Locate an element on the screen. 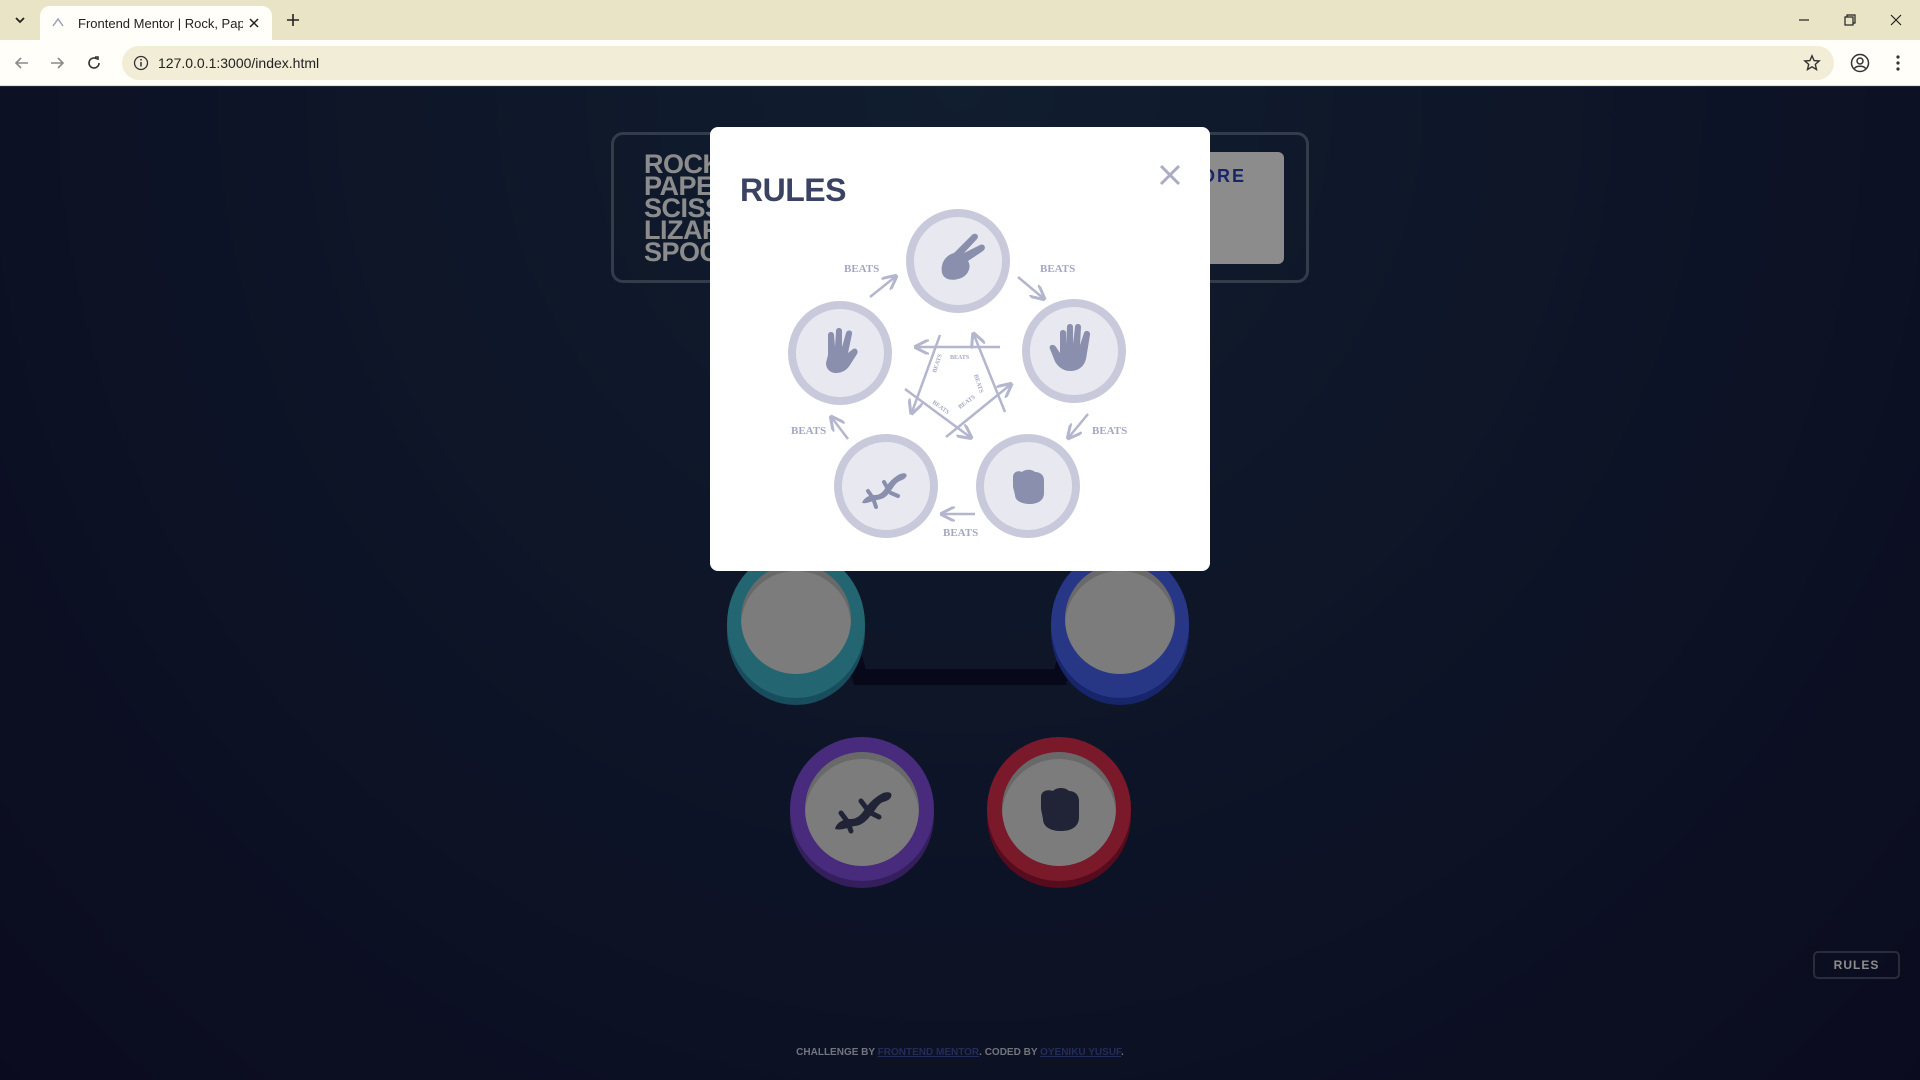 Image resolution: width=1920 pixels, height=1080 pixels. browser-tab: Frontend Mentor | Rock, Paper, Scissors is located at coordinates (156, 23).